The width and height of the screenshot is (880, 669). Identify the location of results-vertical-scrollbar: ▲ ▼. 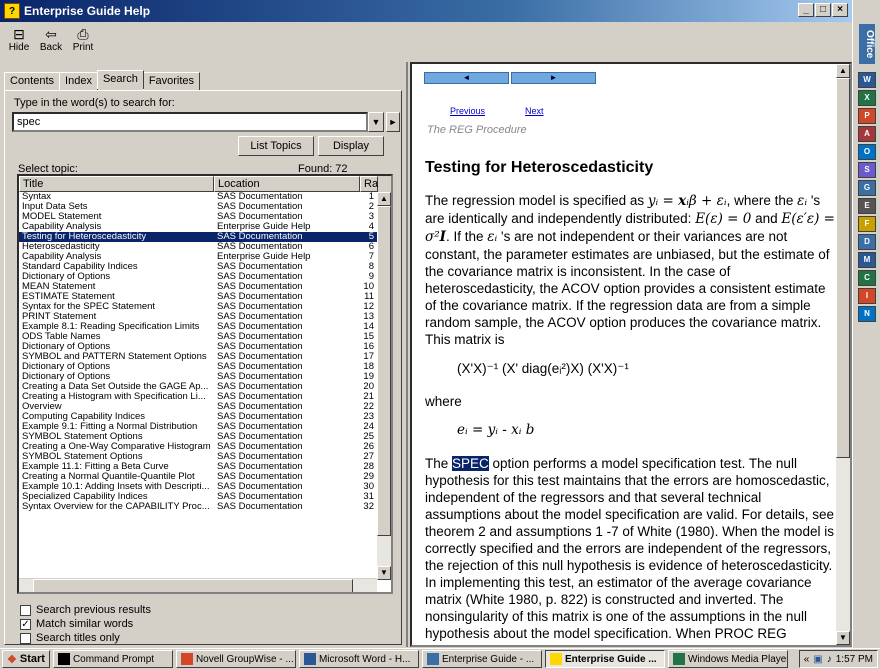
(384, 386).